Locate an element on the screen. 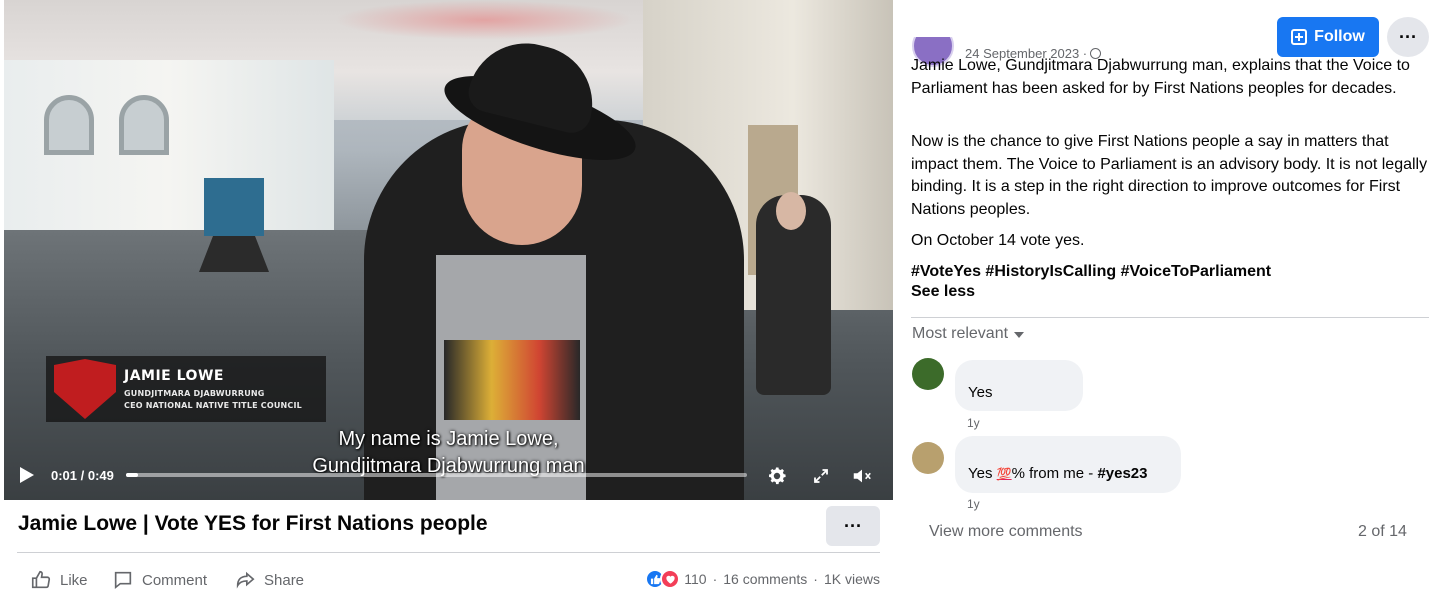 The height and width of the screenshot is (605, 1455). video-scene-shirt-print is located at coordinates (512, 380).